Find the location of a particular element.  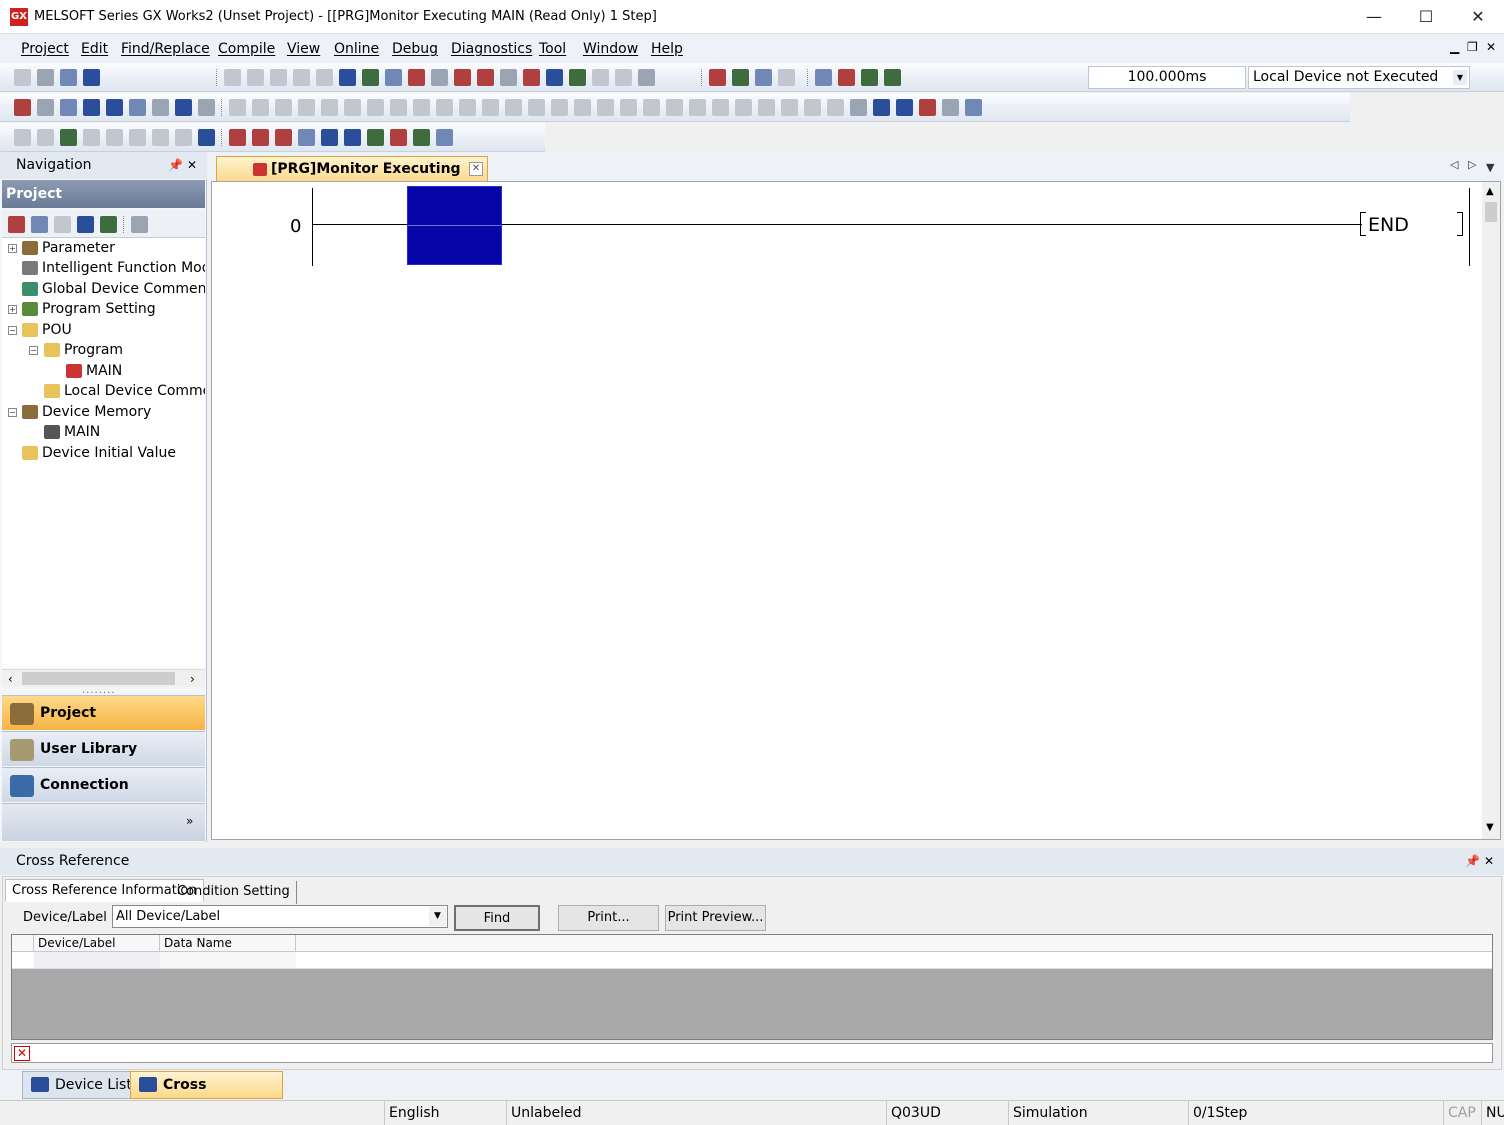

mdi-close-button: ✕ is located at coordinates (1491, 47).